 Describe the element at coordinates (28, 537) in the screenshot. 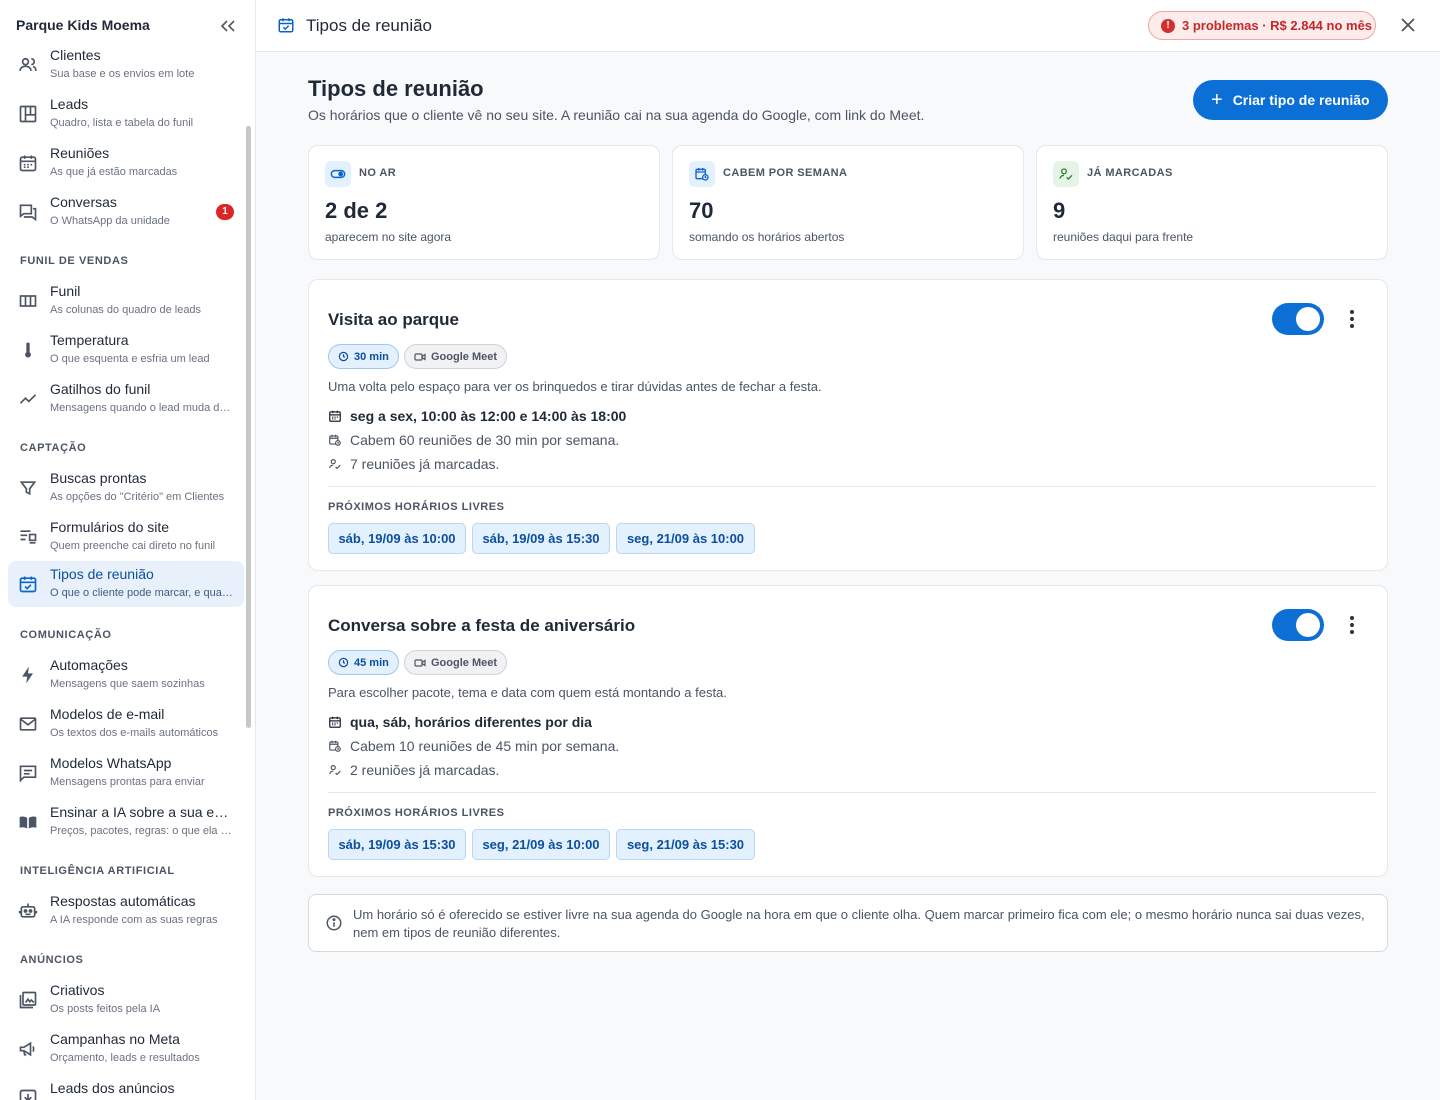

I see `form-icon` at that location.